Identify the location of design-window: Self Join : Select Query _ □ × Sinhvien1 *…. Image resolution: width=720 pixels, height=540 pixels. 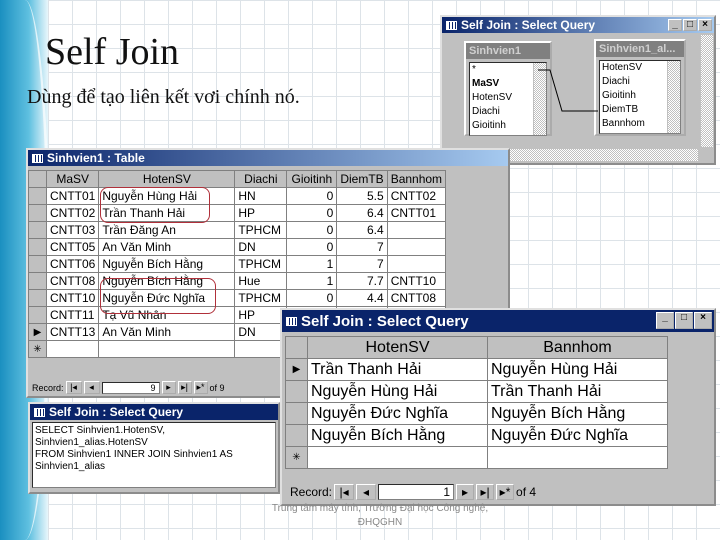
(578, 90).